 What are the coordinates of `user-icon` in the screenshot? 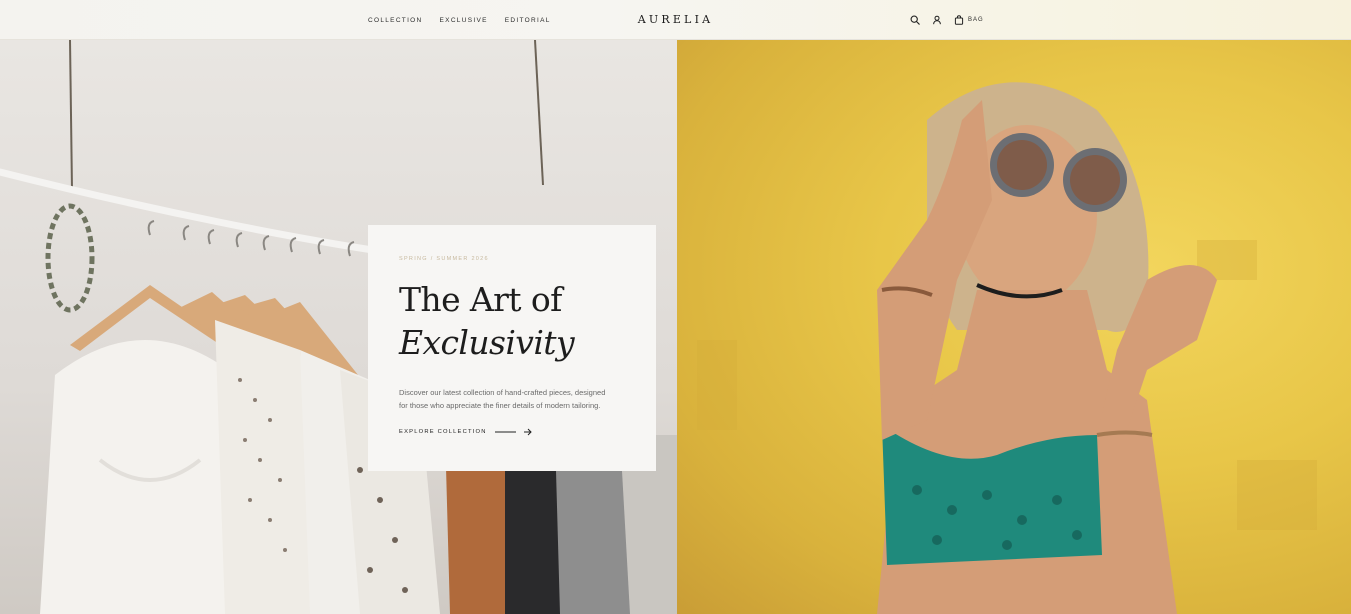 It's located at (937, 20).